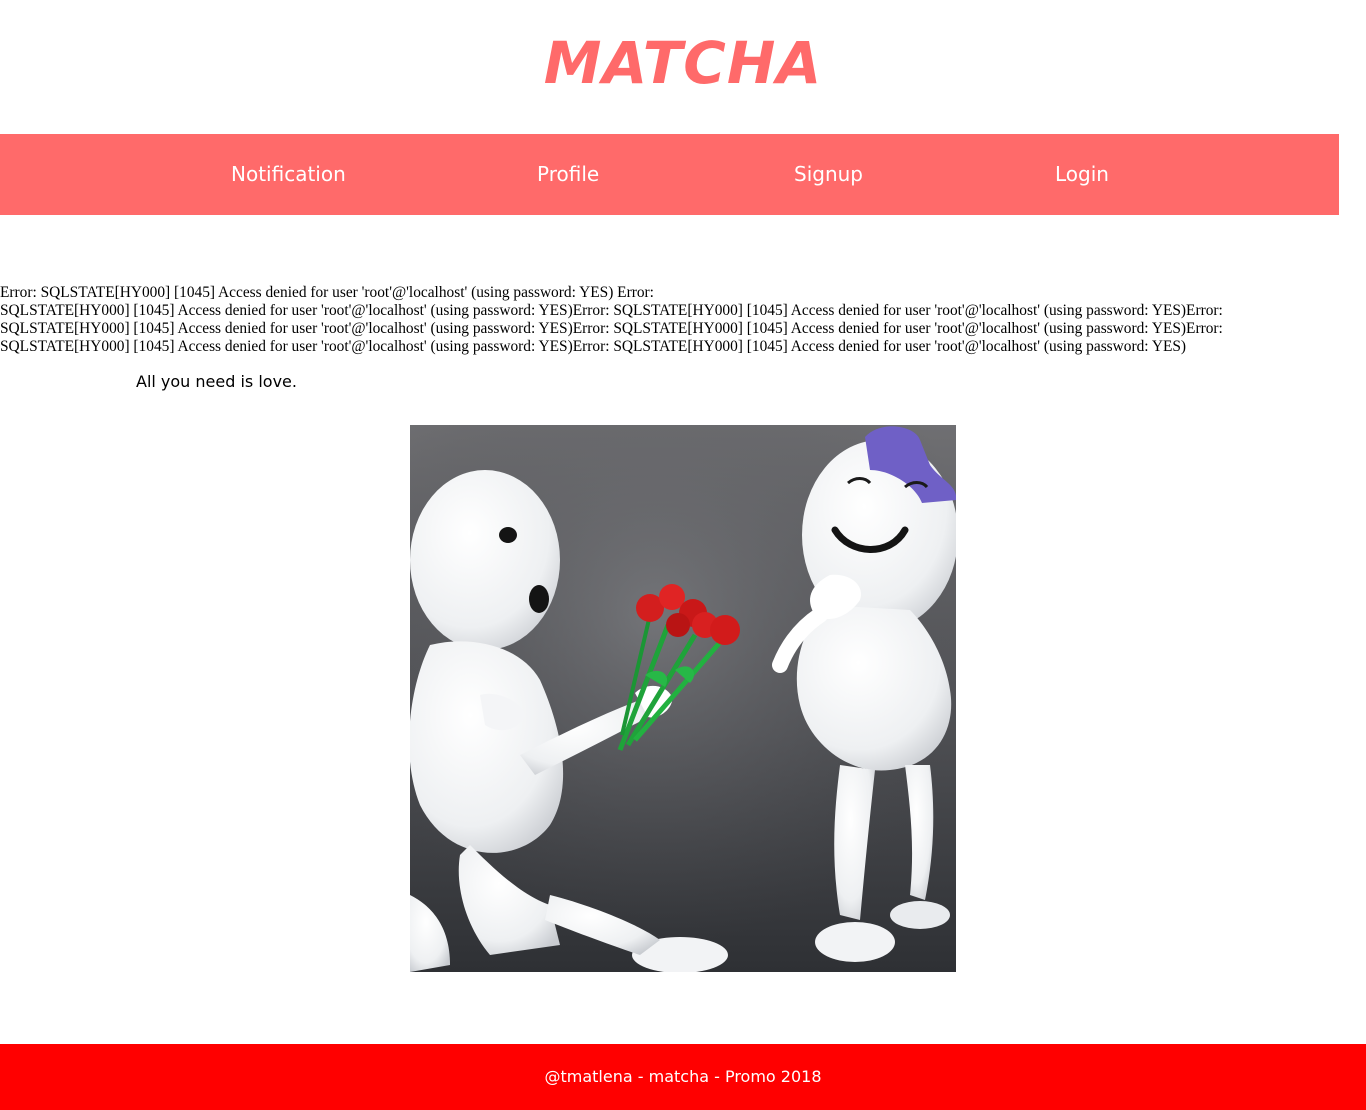 The image size is (1366, 1110). I want to click on nav-notification-link: Notification, so click(288, 174).